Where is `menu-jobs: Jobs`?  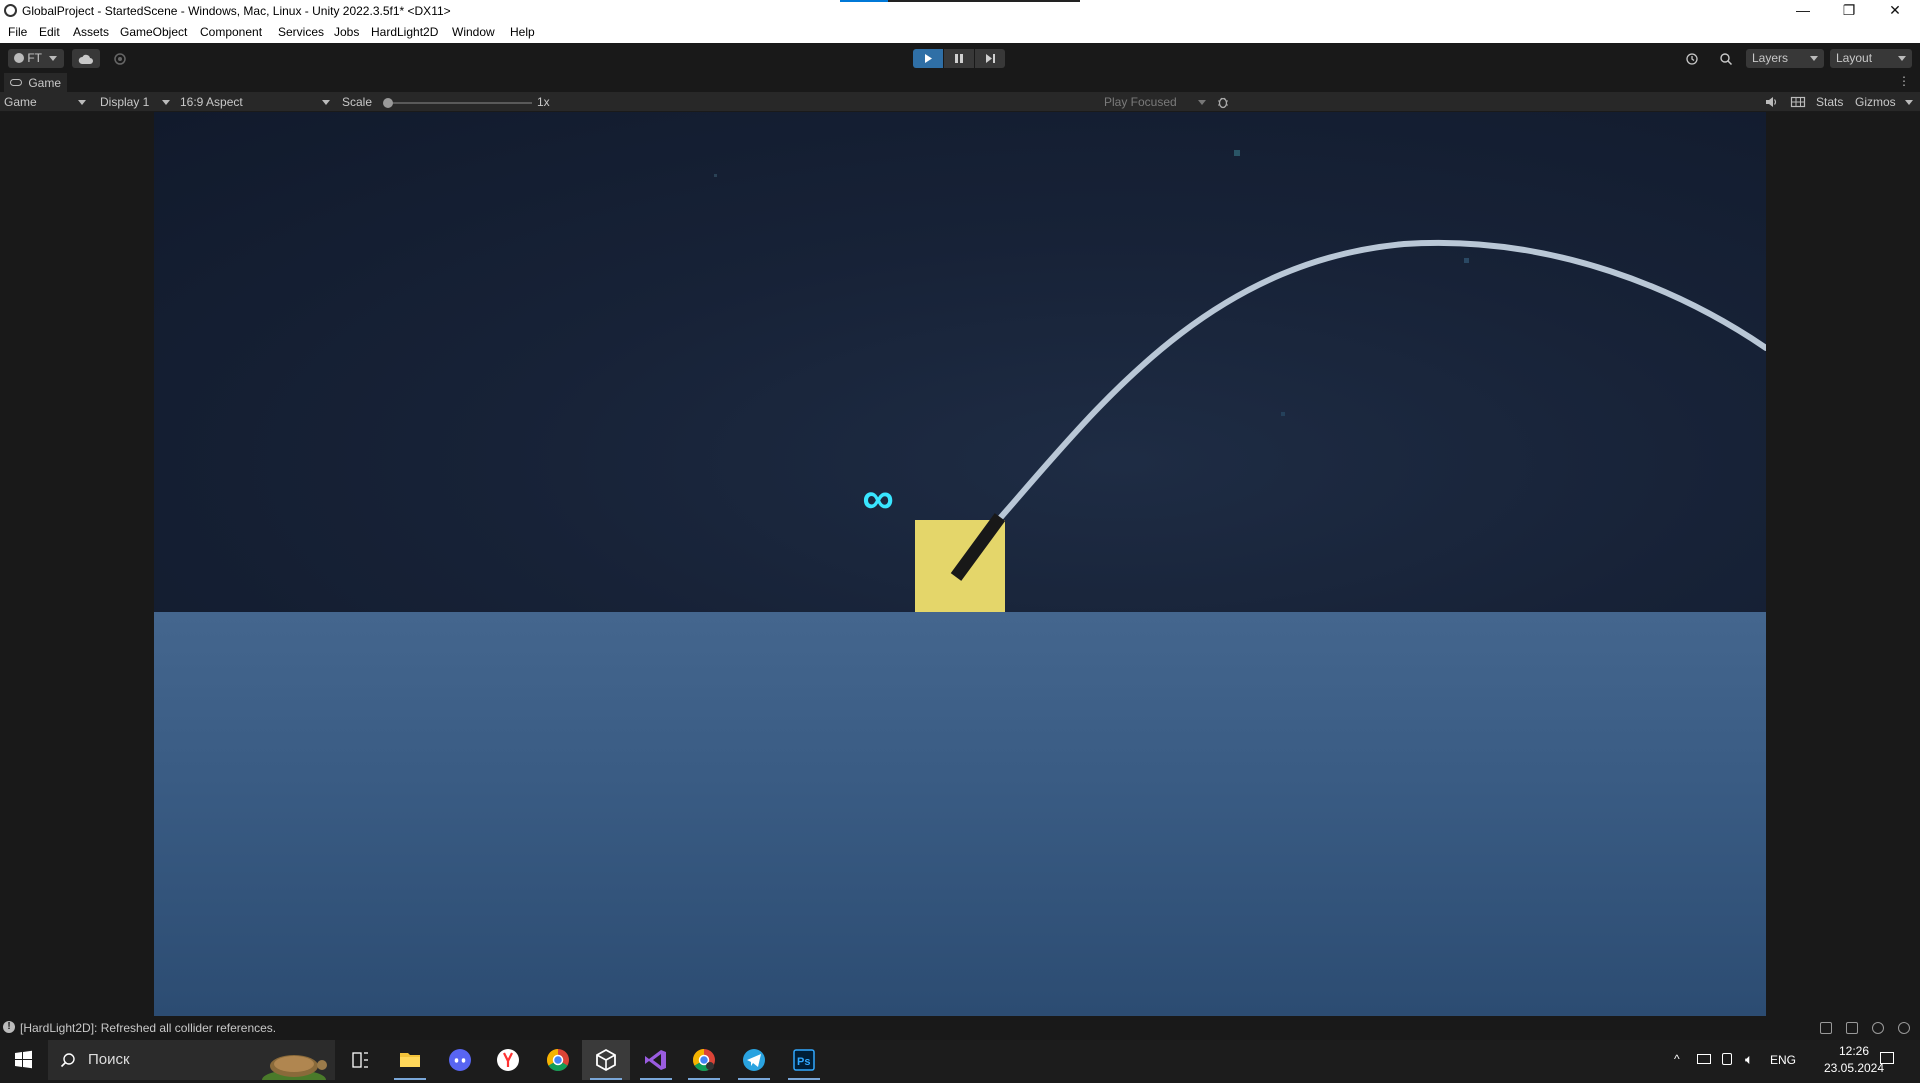 menu-jobs: Jobs is located at coordinates (346, 32).